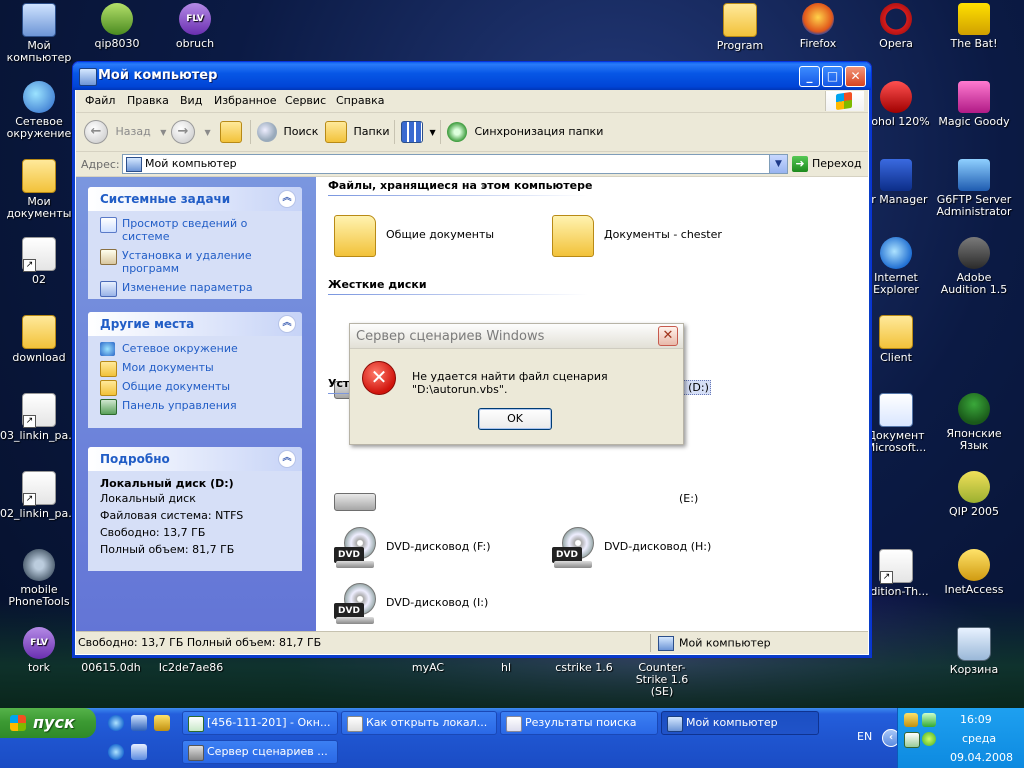 The height and width of the screenshot is (768, 1024). What do you see at coordinates (245, 100) in the screenshot?
I see `menu-favorites: Избранное` at bounding box center [245, 100].